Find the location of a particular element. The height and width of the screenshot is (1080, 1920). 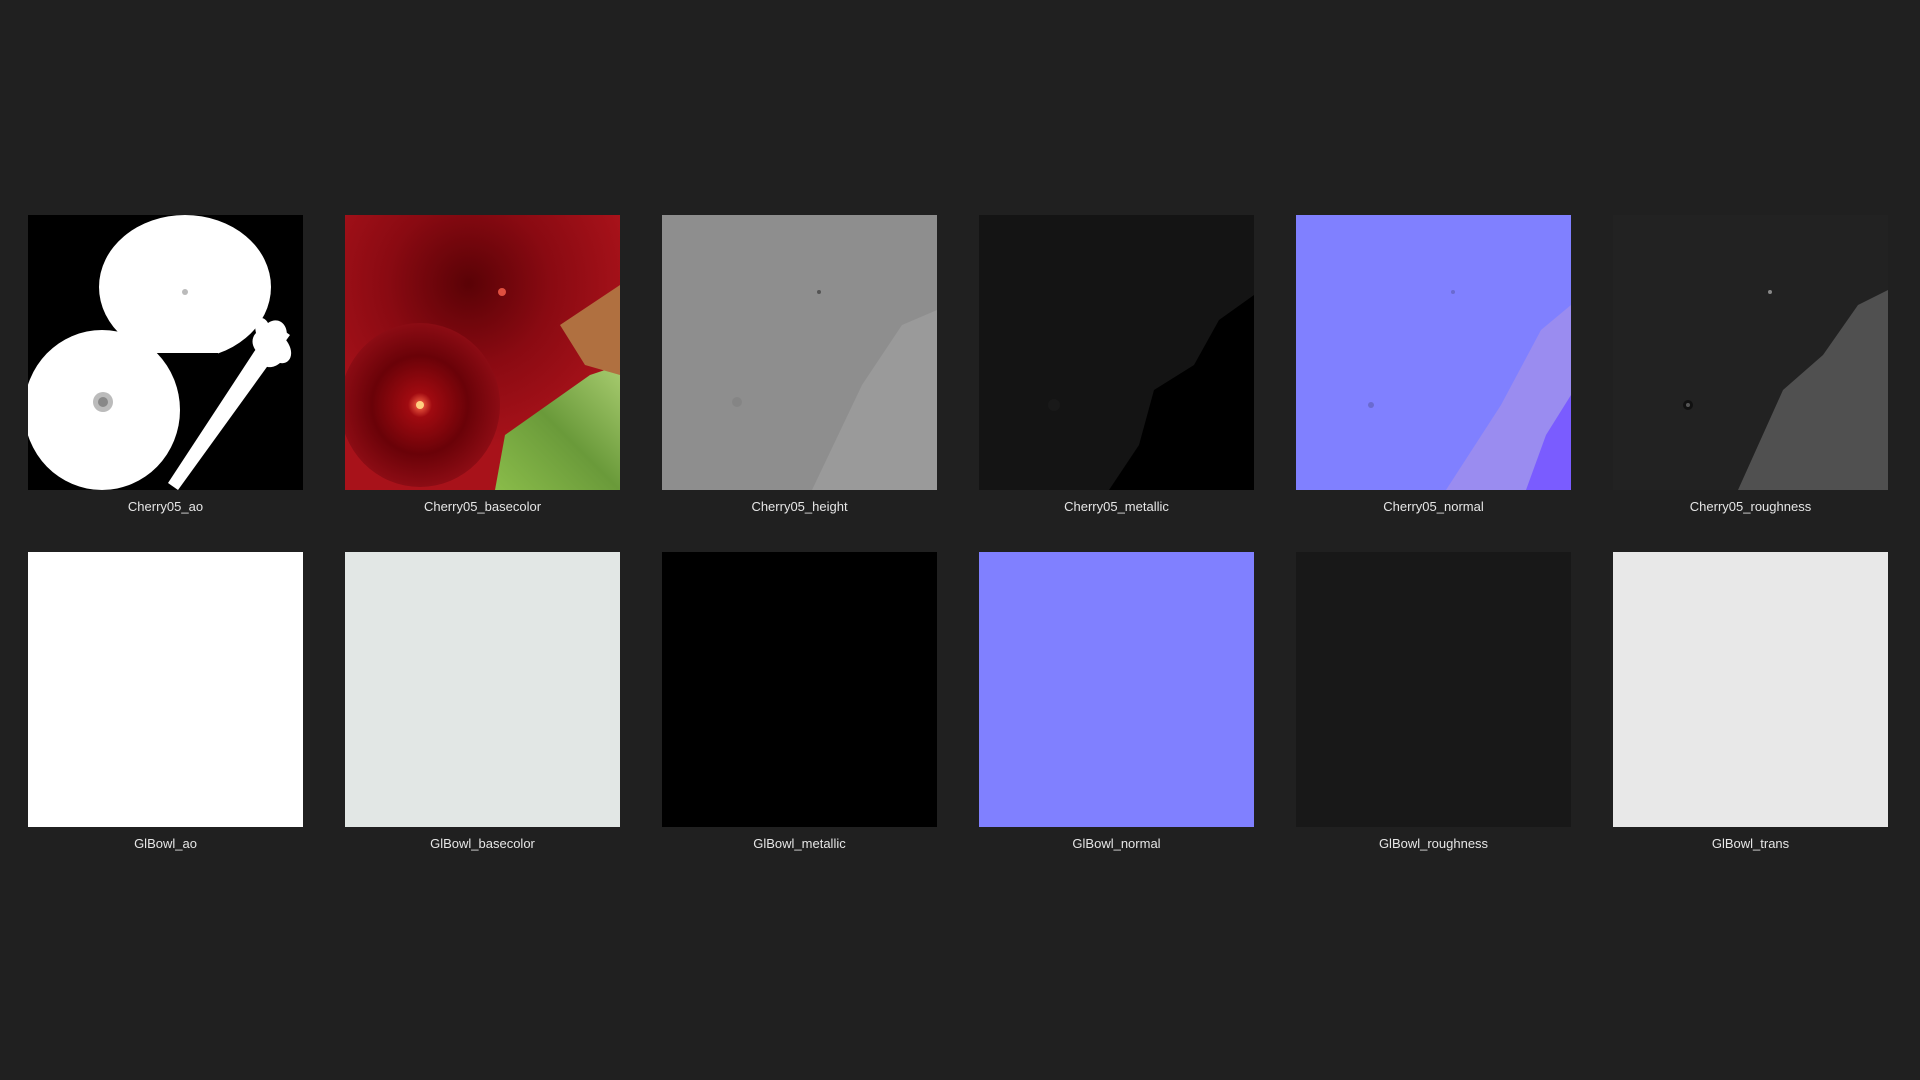

thumbnail-height is located at coordinates (799, 352).